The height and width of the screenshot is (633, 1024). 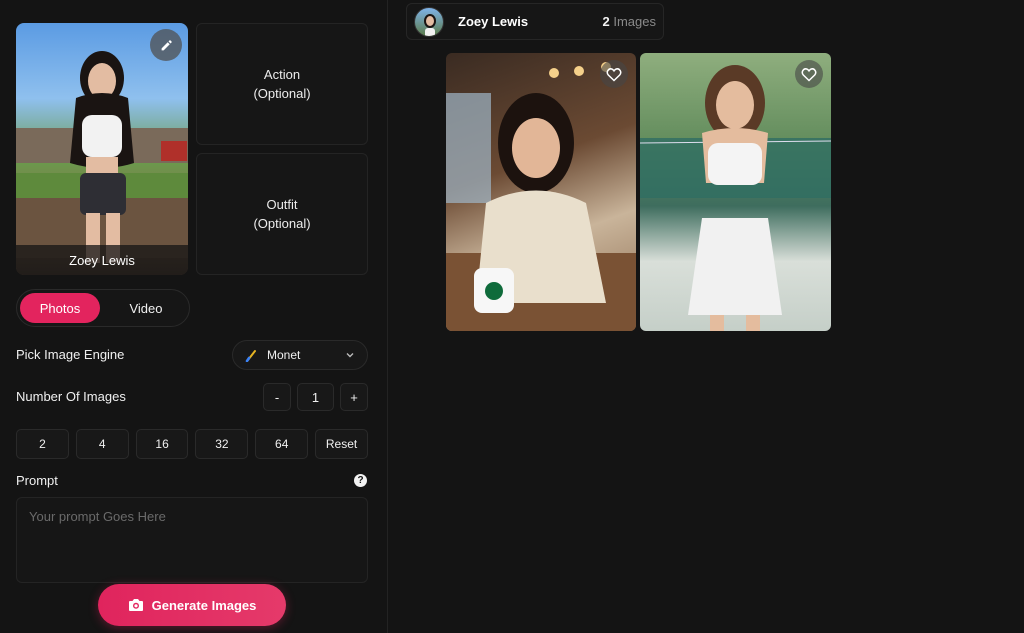 What do you see at coordinates (102, 444) in the screenshot?
I see `preset-4-button: 4` at bounding box center [102, 444].